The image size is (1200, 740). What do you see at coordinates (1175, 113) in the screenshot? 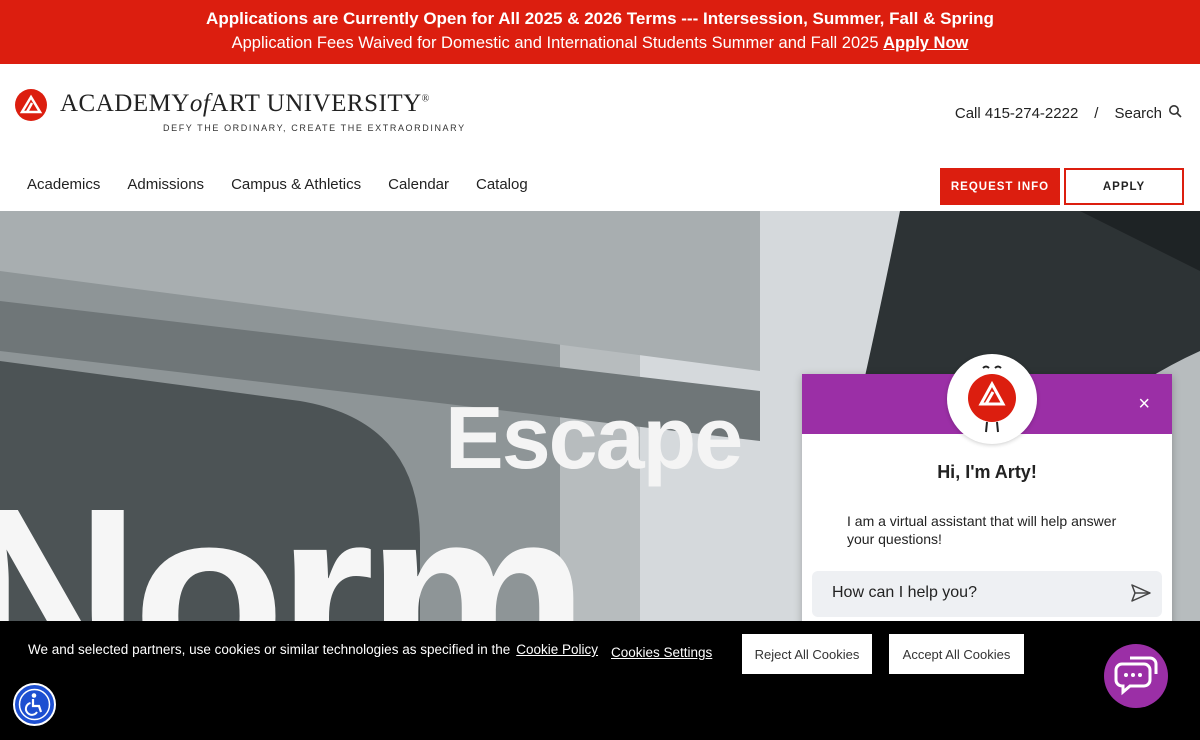
I see `search-icon` at bounding box center [1175, 113].